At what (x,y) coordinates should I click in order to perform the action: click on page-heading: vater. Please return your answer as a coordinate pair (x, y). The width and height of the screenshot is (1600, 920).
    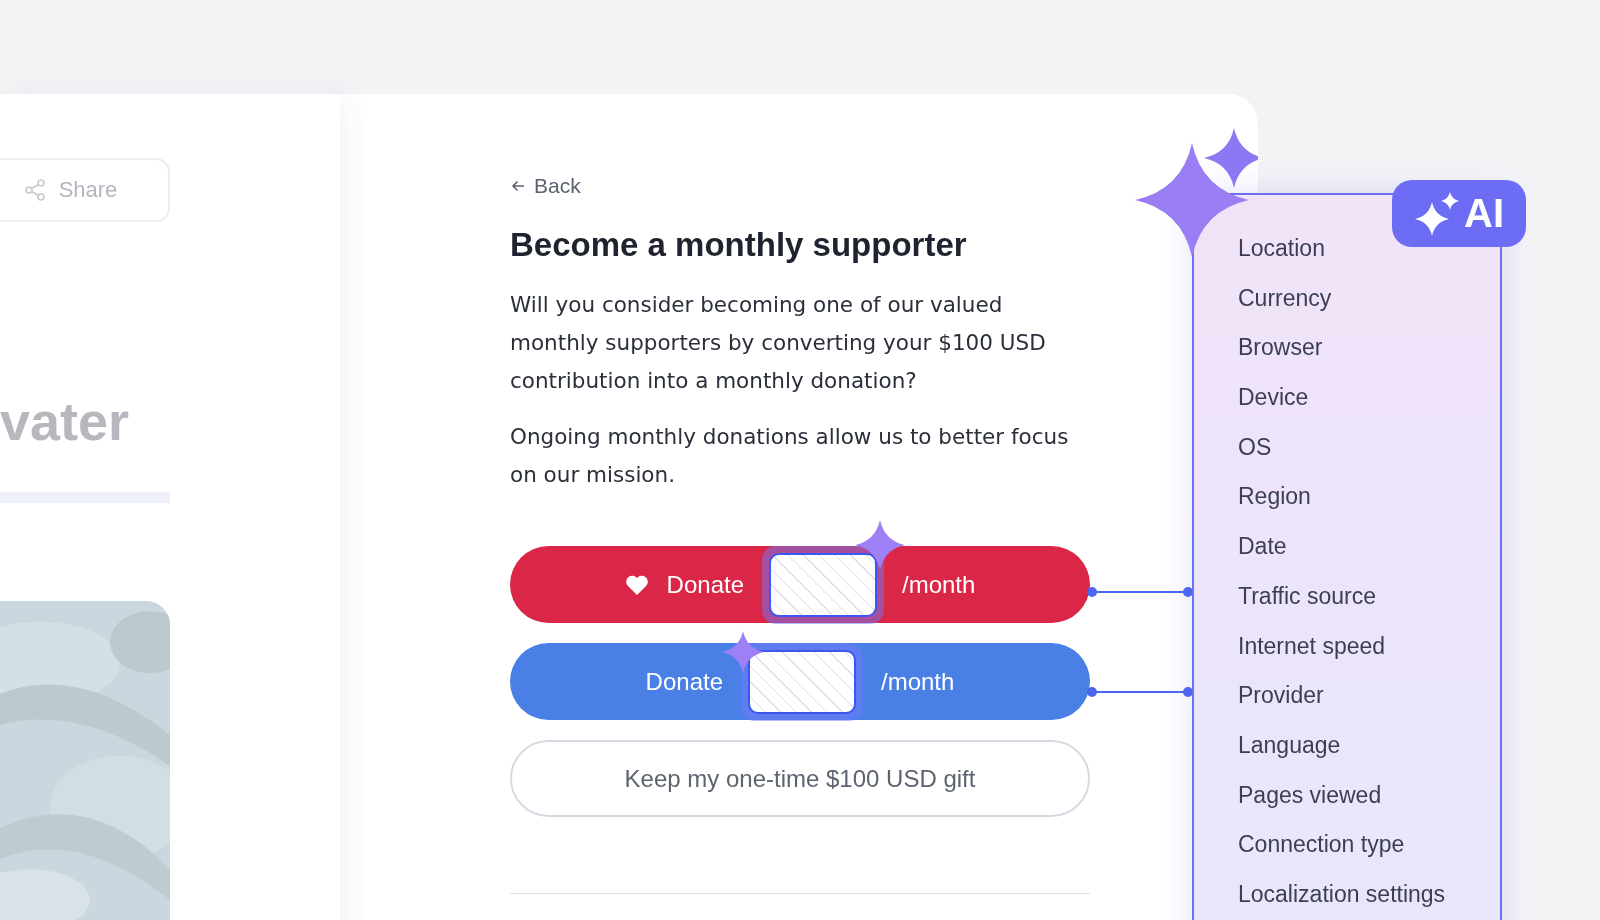
    Looking at the image, I should click on (65, 421).